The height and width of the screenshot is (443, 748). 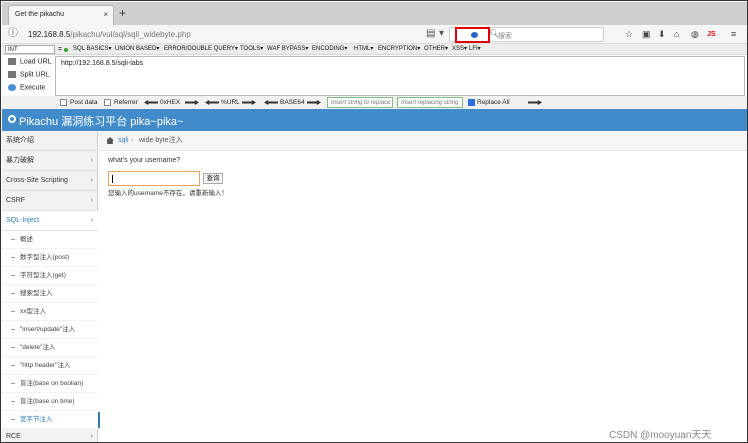 I want to click on load-url-button: Load URL, so click(x=30, y=61).